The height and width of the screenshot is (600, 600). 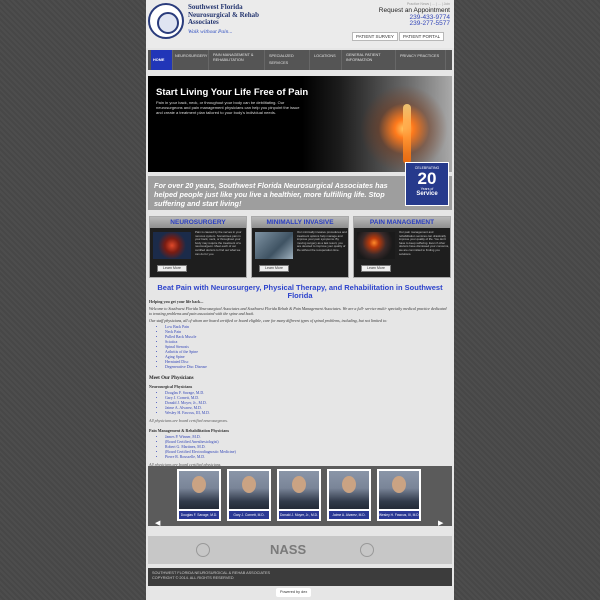 I want to click on nav-privacy-practices: Privacy Practices, so click(x=422, y=60).